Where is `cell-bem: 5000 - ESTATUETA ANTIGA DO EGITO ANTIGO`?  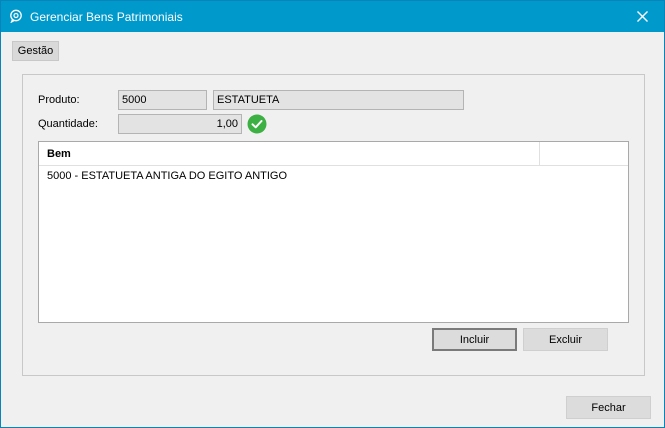 cell-bem: 5000 - ESTATUETA ANTIGA DO EGITO ANTIGO is located at coordinates (167, 176).